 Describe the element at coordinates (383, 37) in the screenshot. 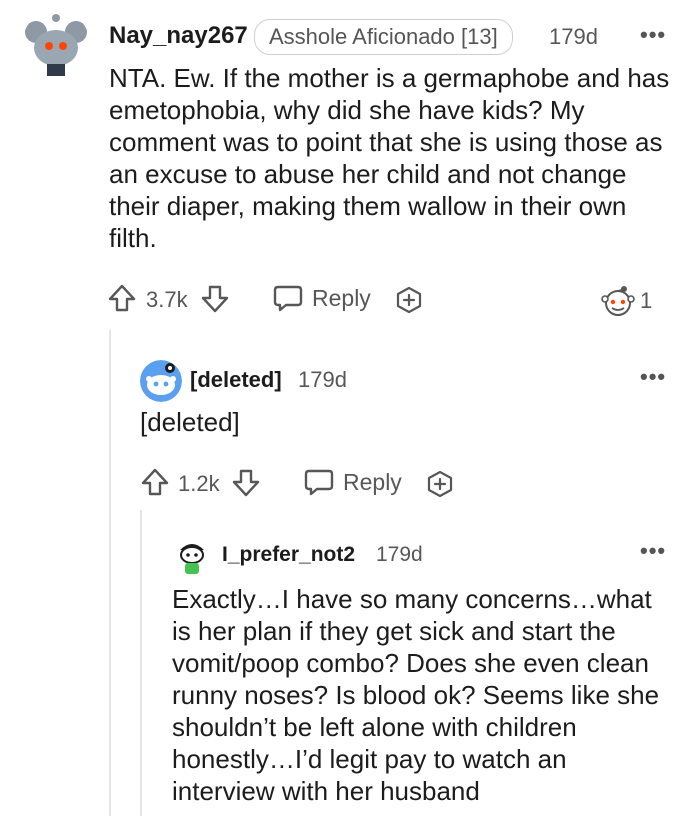

I see `user-flair: Asshole Aficionado [13]` at that location.